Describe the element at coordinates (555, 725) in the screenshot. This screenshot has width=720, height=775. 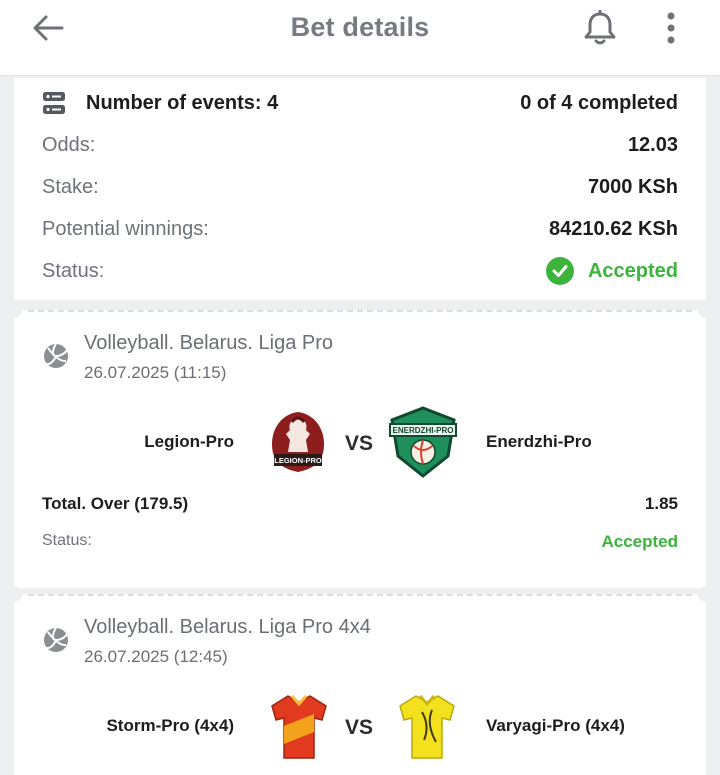
I see `away-team-name: Varyagi-Pro (4x4)` at that location.